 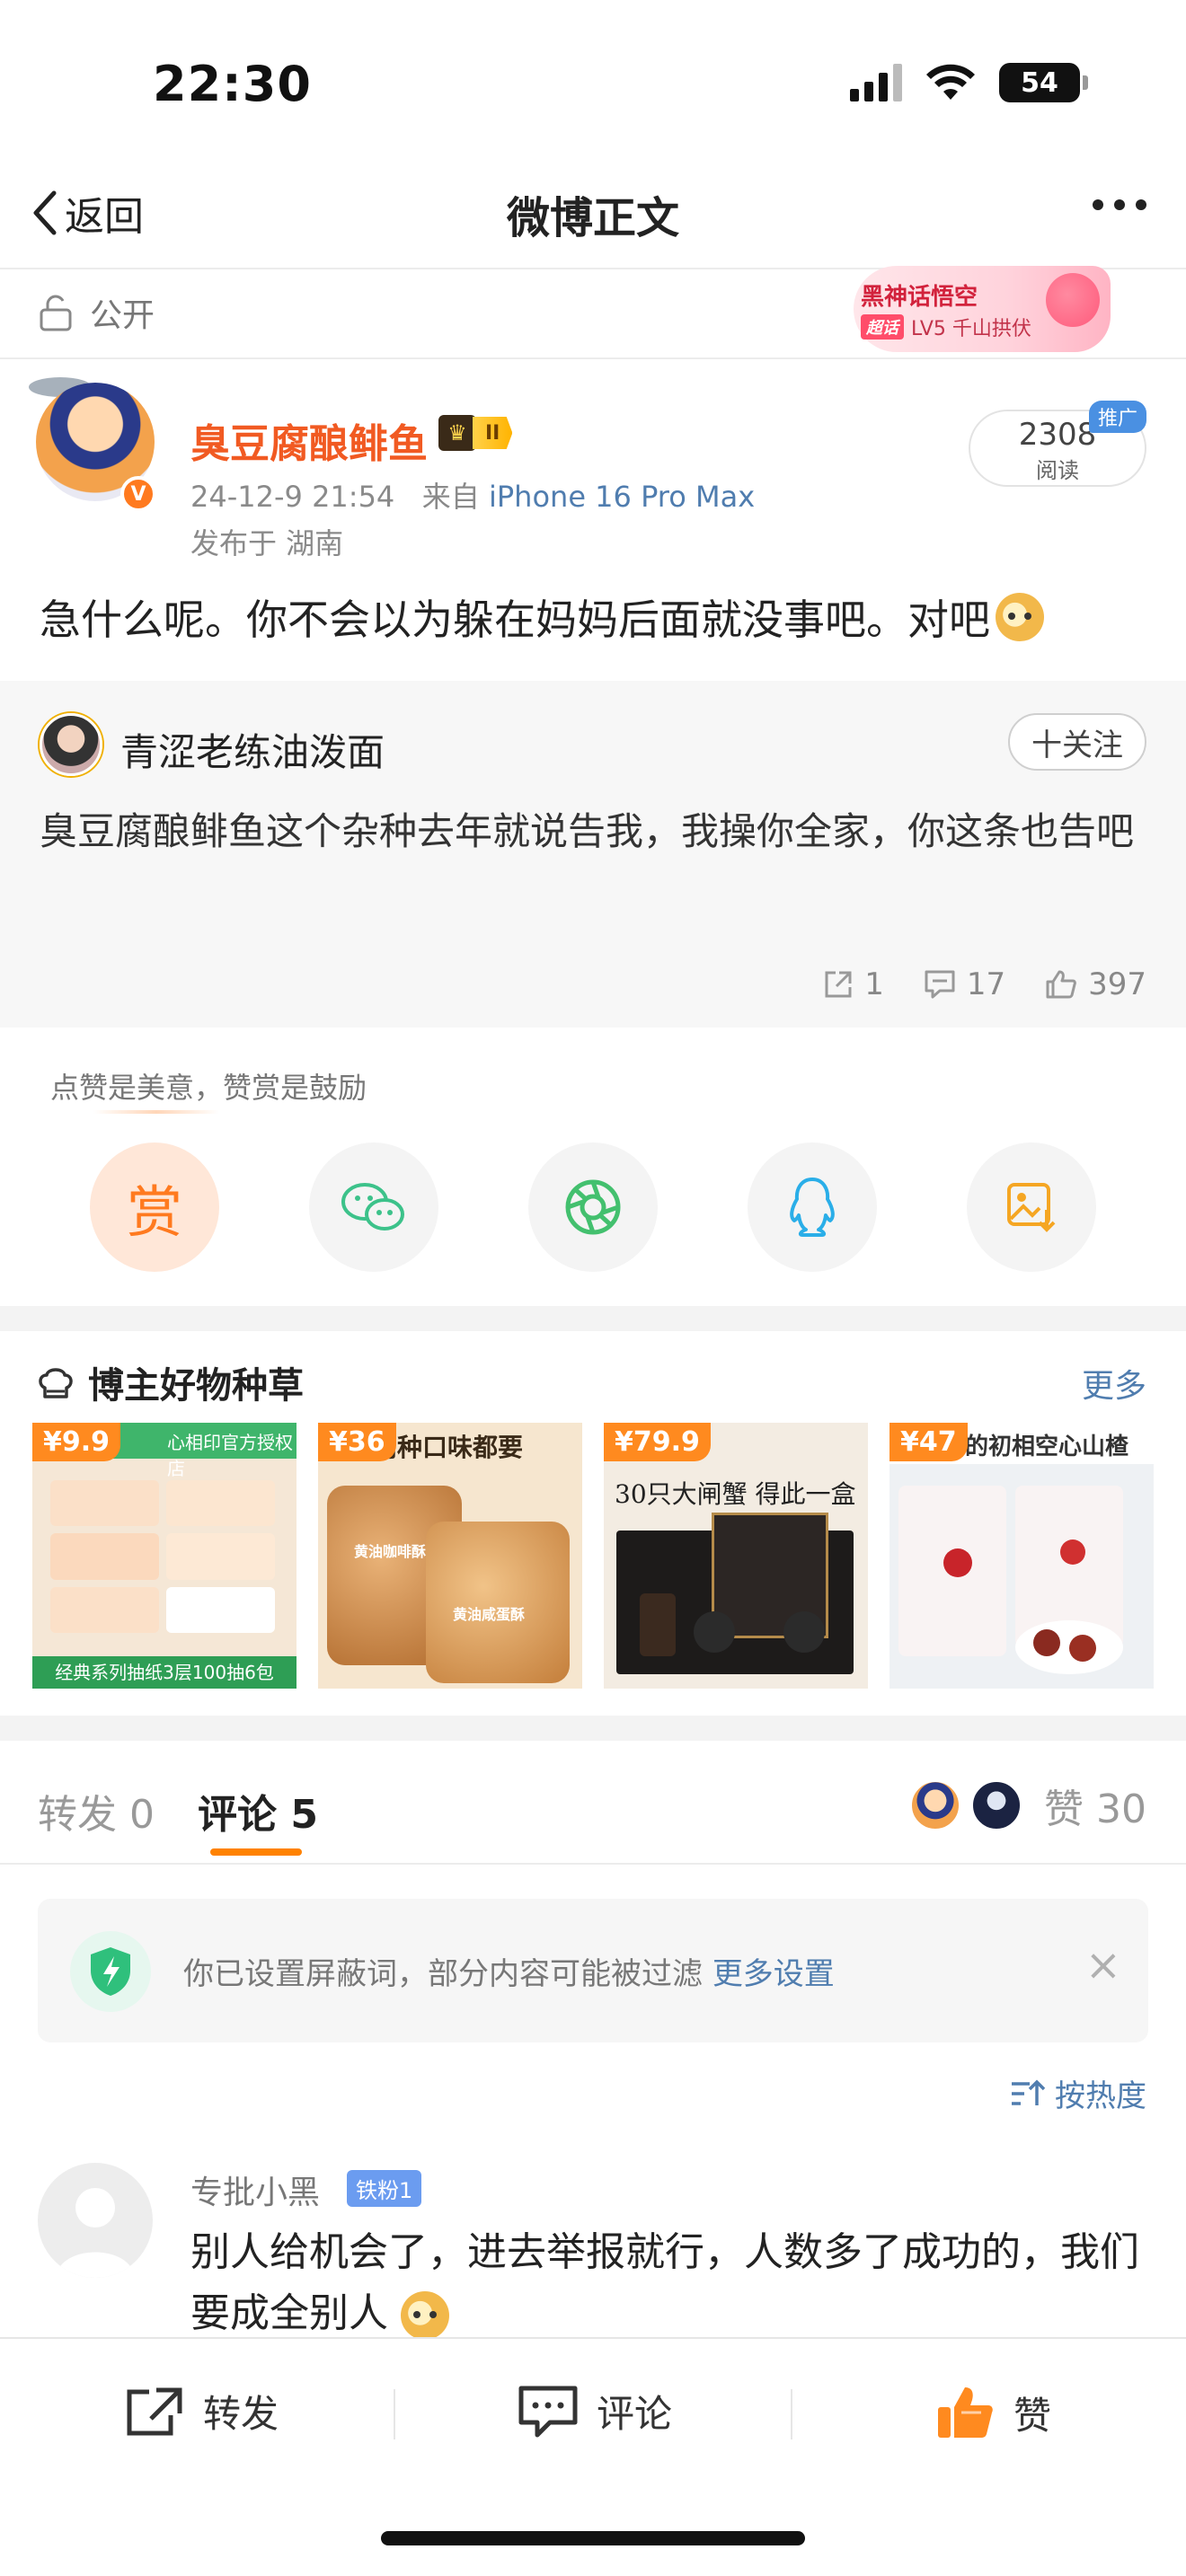 I want to click on comment-button: 评论, so click(x=595, y=2411).